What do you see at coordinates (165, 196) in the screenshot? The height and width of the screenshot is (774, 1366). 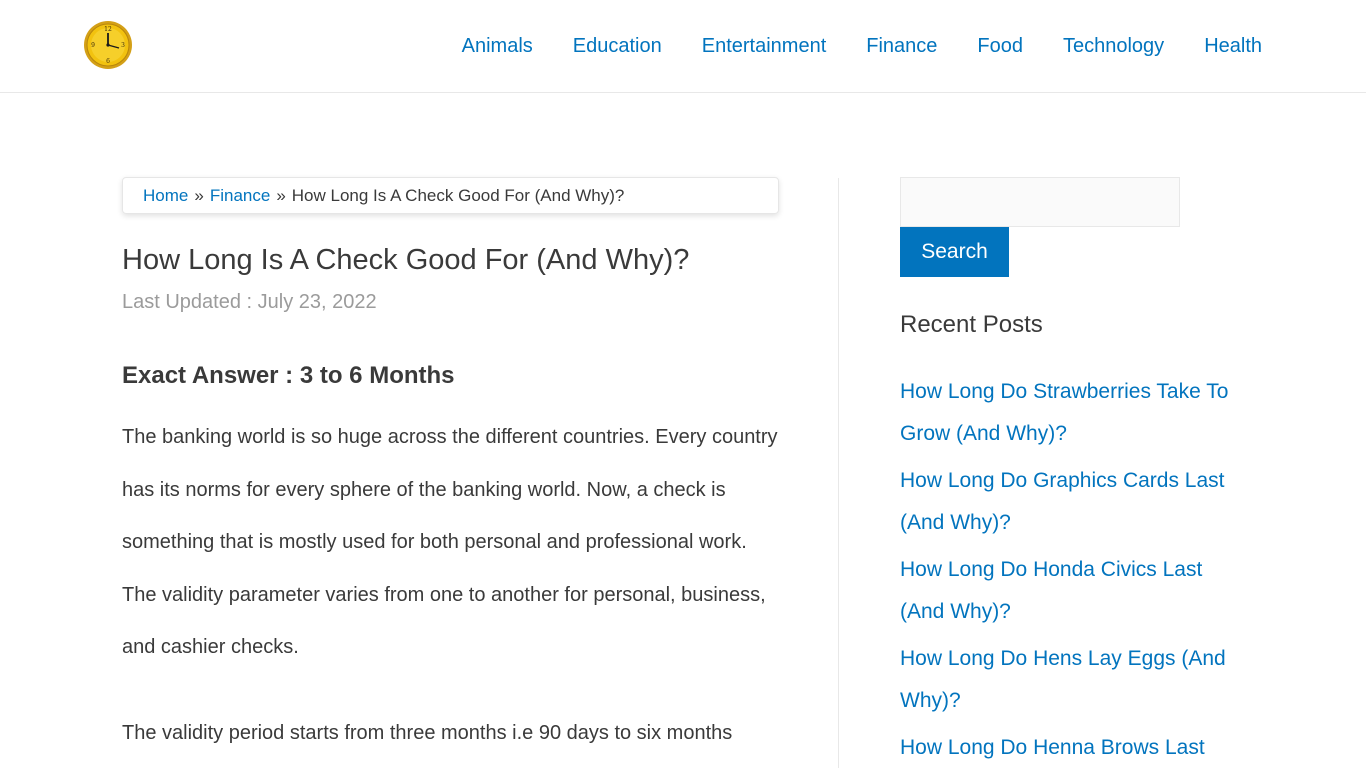 I see `breadcrumb-home: Home` at bounding box center [165, 196].